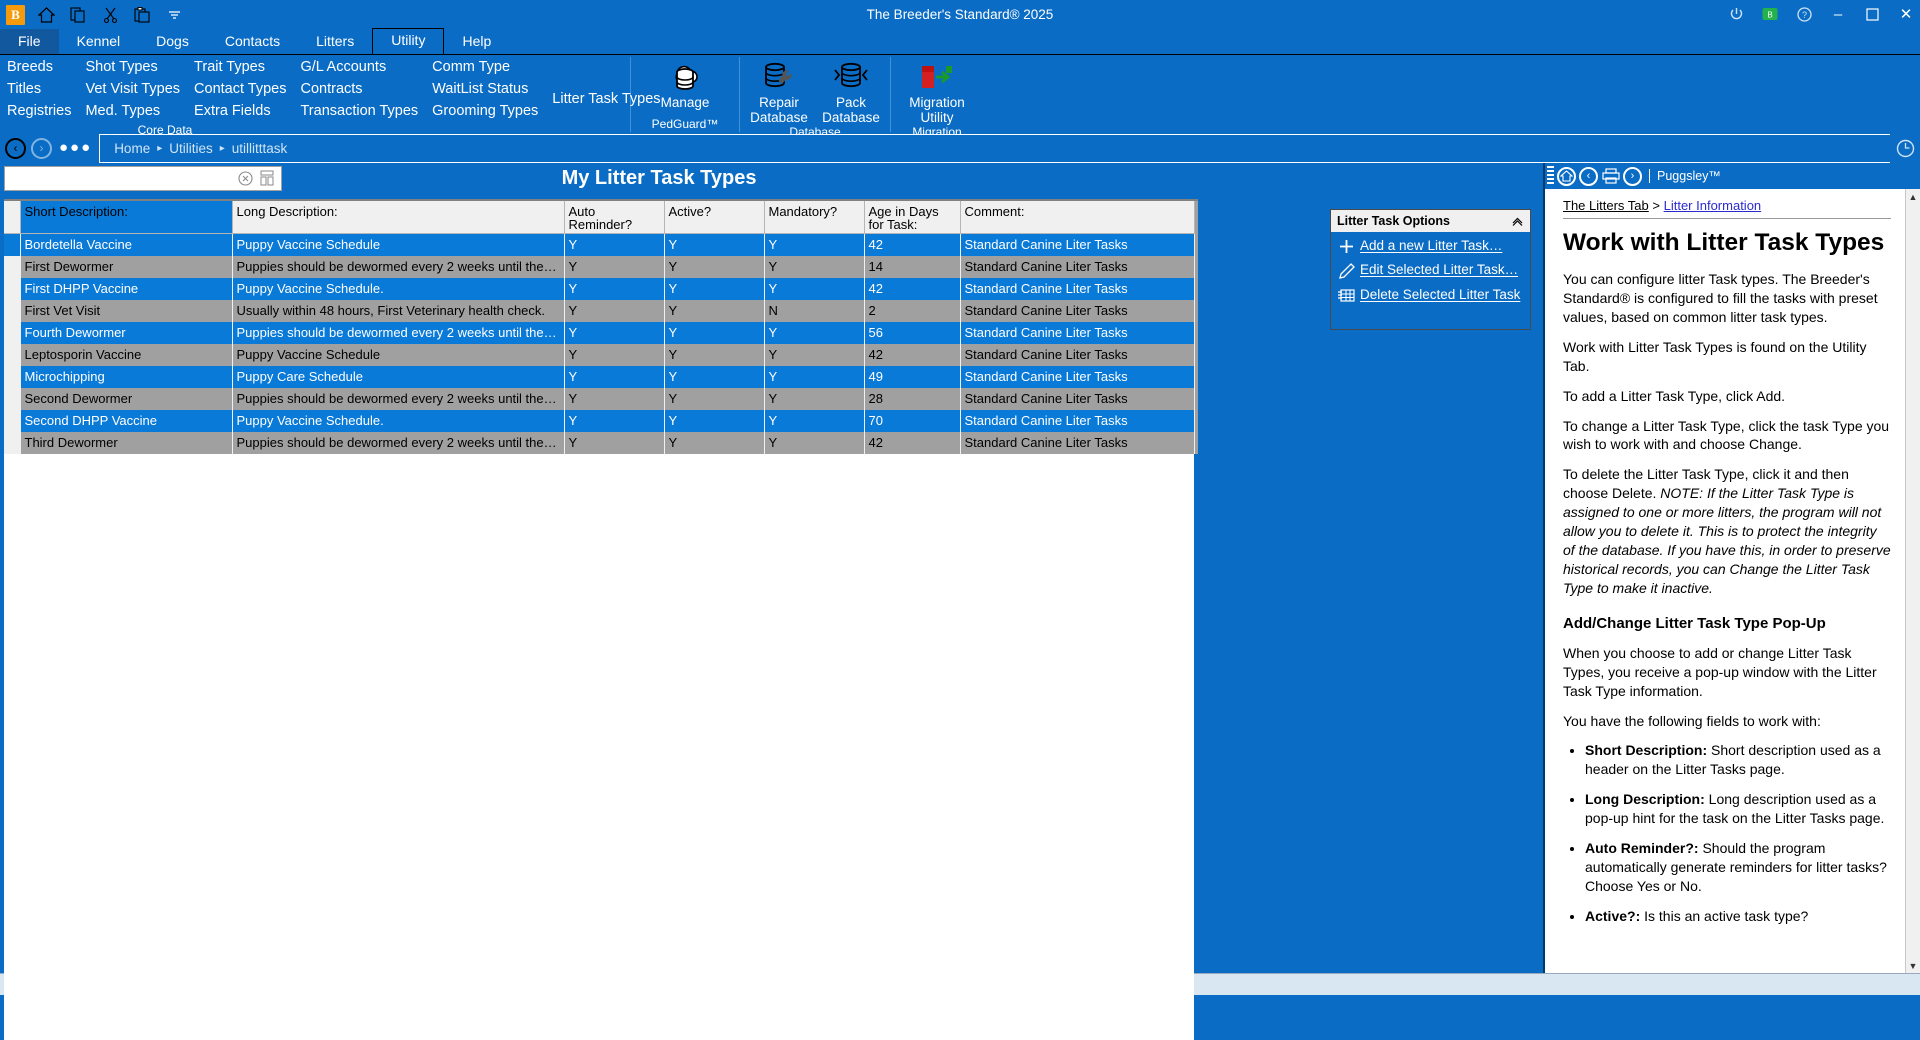  What do you see at coordinates (252, 41) in the screenshot?
I see `tab-contacts: Contacts` at bounding box center [252, 41].